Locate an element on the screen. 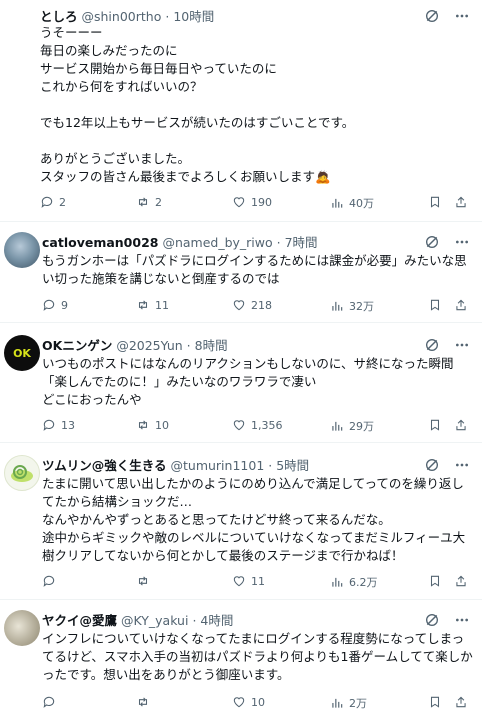 This screenshot has height=722, width=482. post-time: 8時間 is located at coordinates (211, 345).